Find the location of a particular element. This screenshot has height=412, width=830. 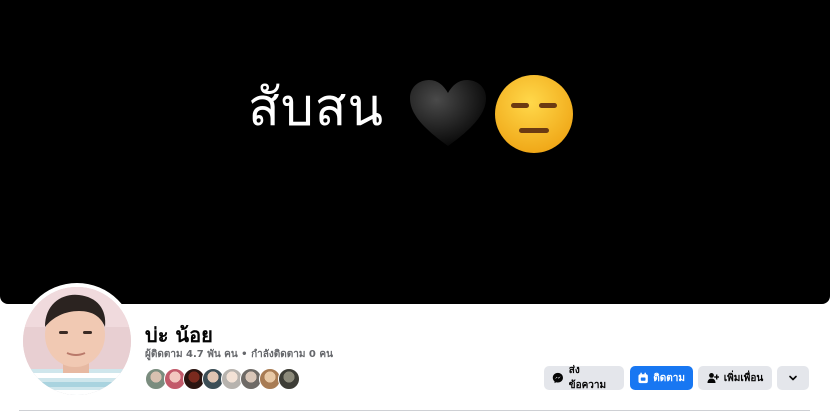

follow-icon is located at coordinates (643, 378).